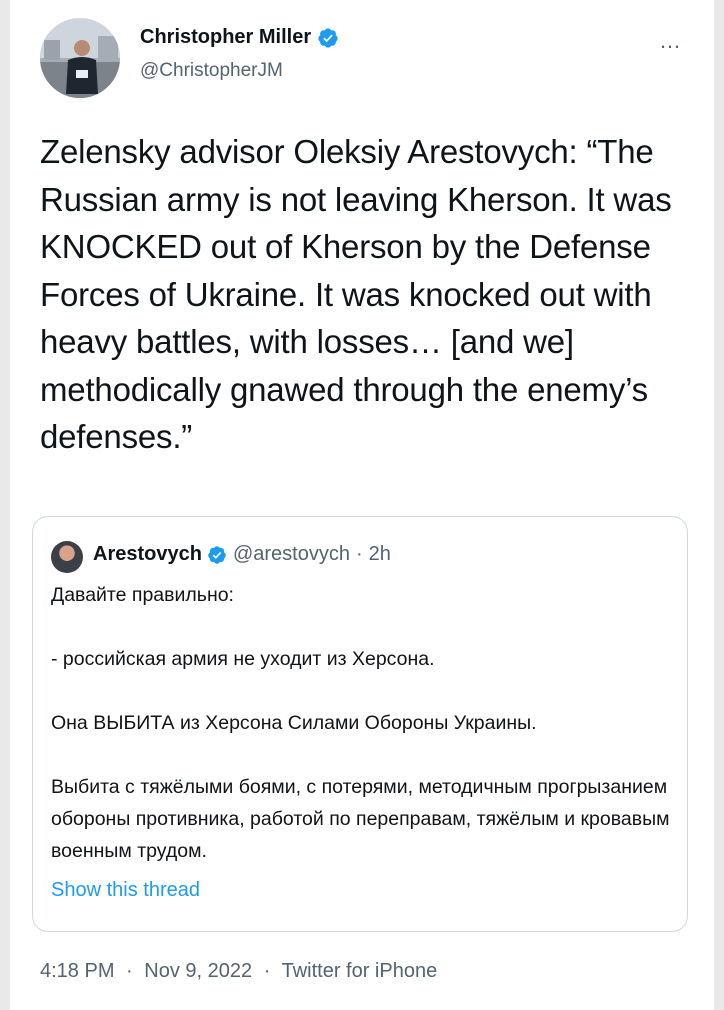 This screenshot has height=1010, width=724. What do you see at coordinates (67, 557) in the screenshot?
I see `quoted-author-avatar` at bounding box center [67, 557].